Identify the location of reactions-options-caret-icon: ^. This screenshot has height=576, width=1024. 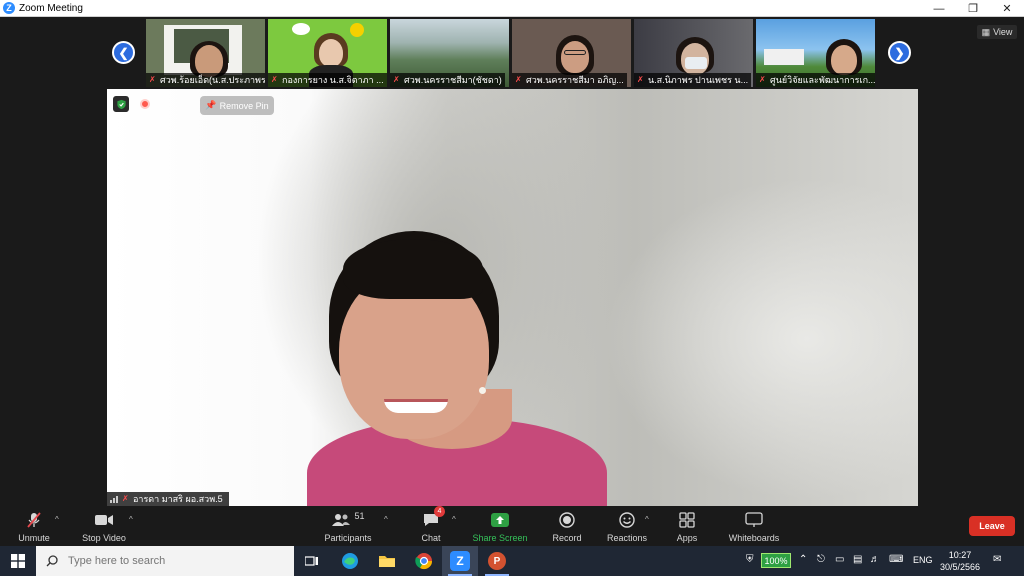
(647, 519).